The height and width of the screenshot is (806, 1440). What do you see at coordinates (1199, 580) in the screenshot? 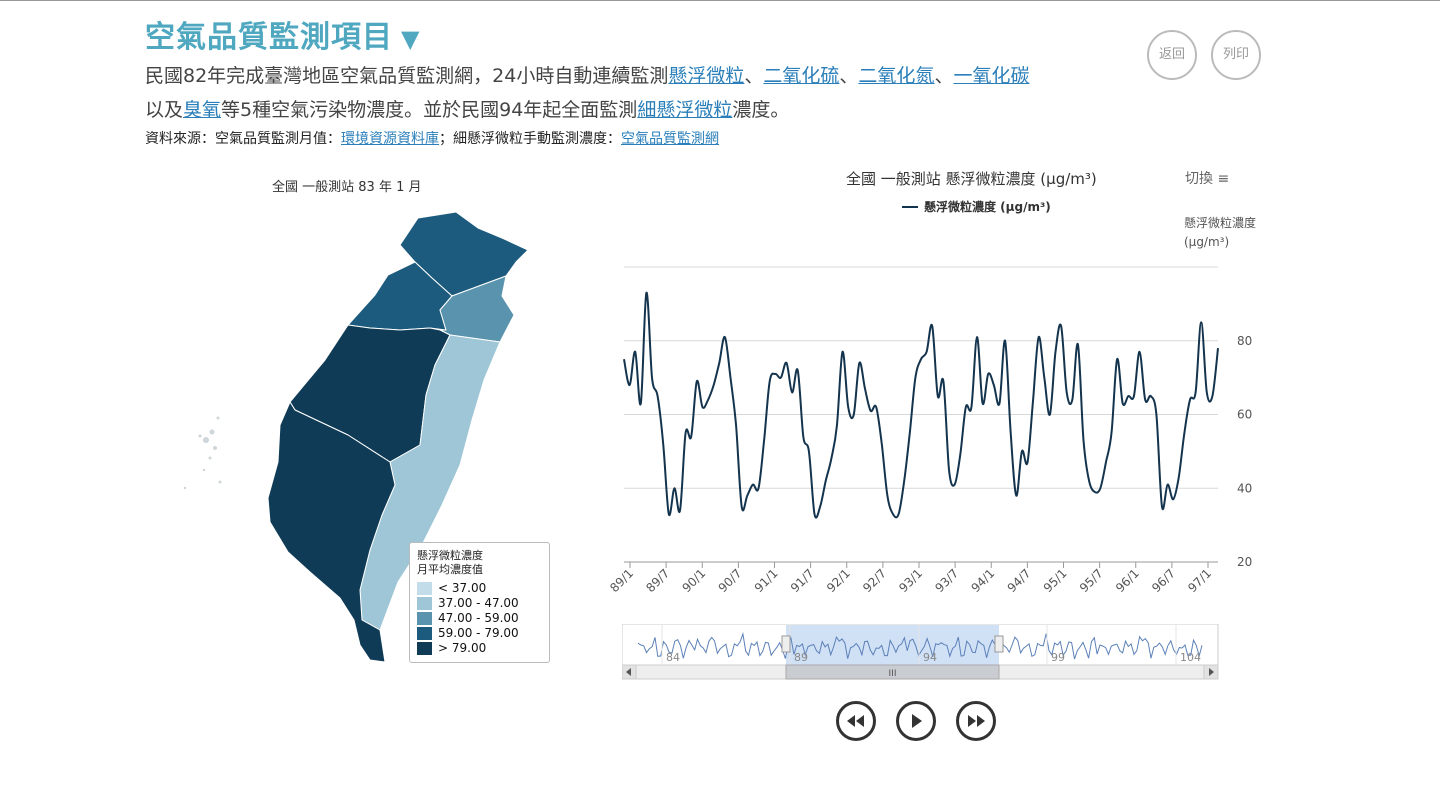
I see `x-tick-label: 97/1` at bounding box center [1199, 580].